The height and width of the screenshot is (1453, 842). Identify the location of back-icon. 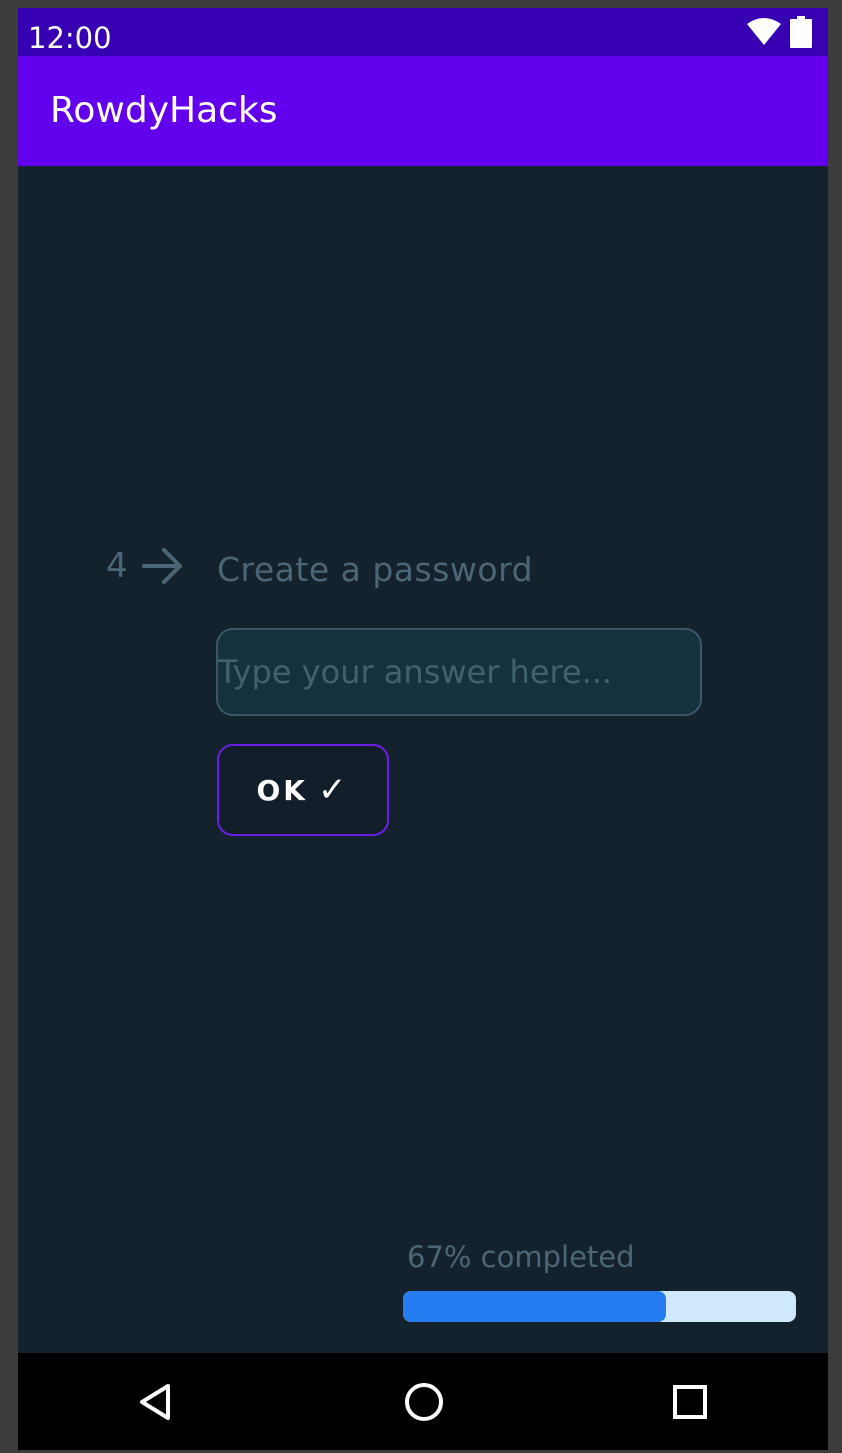
(156, 1402).